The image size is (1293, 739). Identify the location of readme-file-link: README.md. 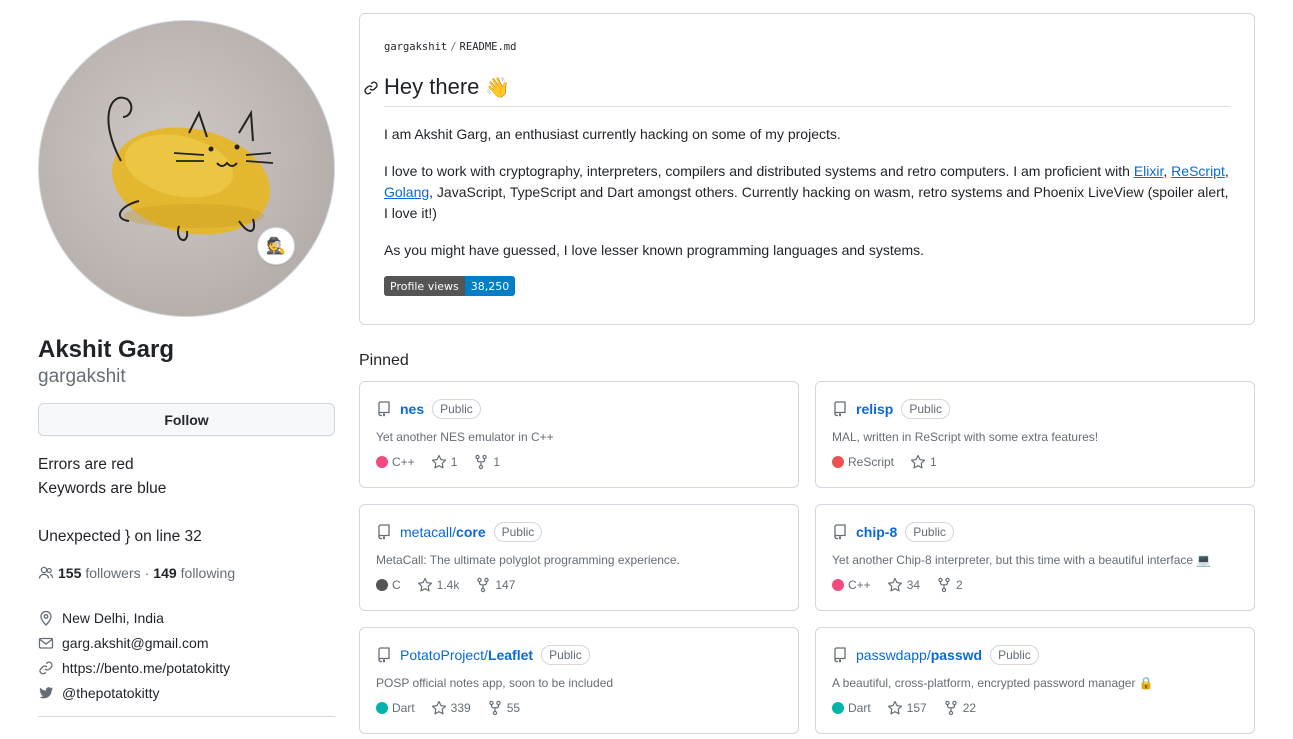
(488, 47).